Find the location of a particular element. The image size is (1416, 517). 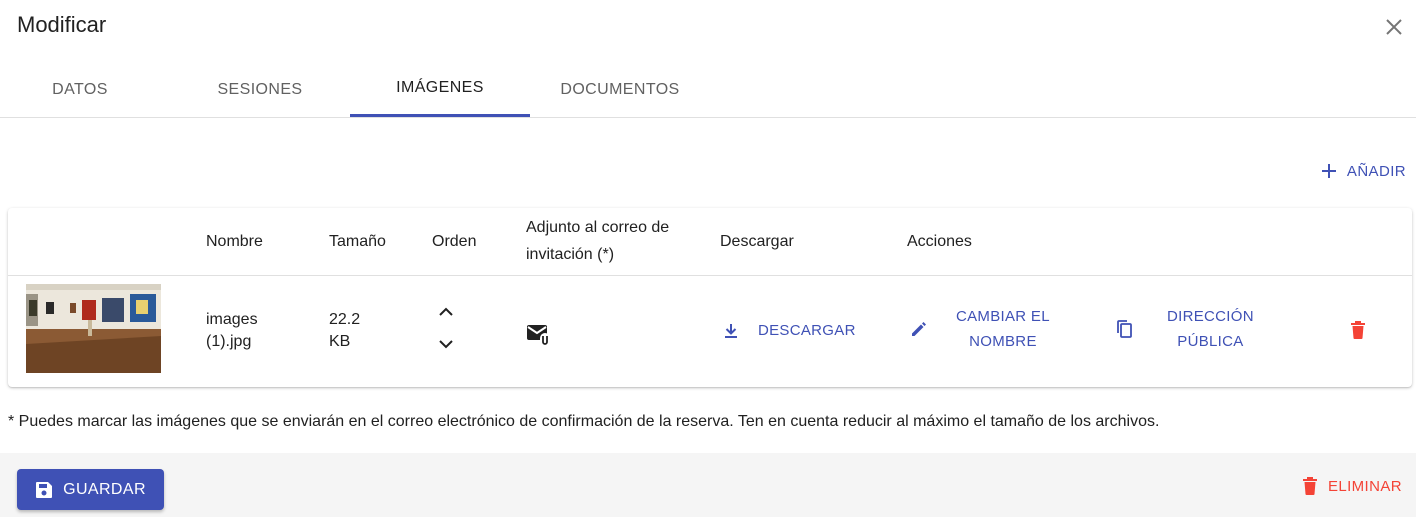

add-button: AÑADIR is located at coordinates (1363, 171).